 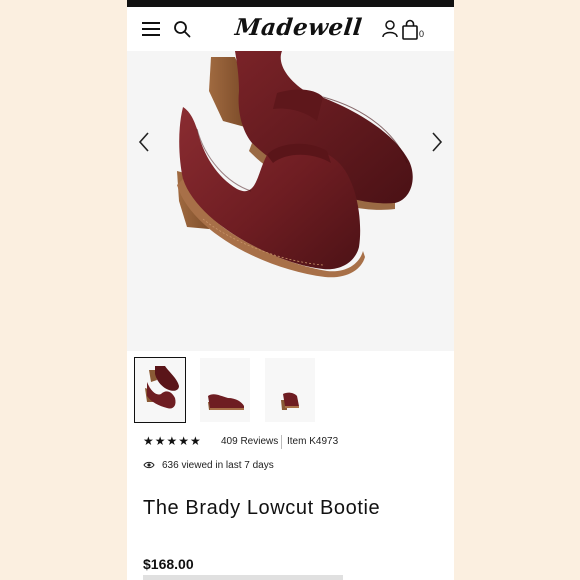 I want to click on previous-image-arrow-icon, so click(x=144, y=142).